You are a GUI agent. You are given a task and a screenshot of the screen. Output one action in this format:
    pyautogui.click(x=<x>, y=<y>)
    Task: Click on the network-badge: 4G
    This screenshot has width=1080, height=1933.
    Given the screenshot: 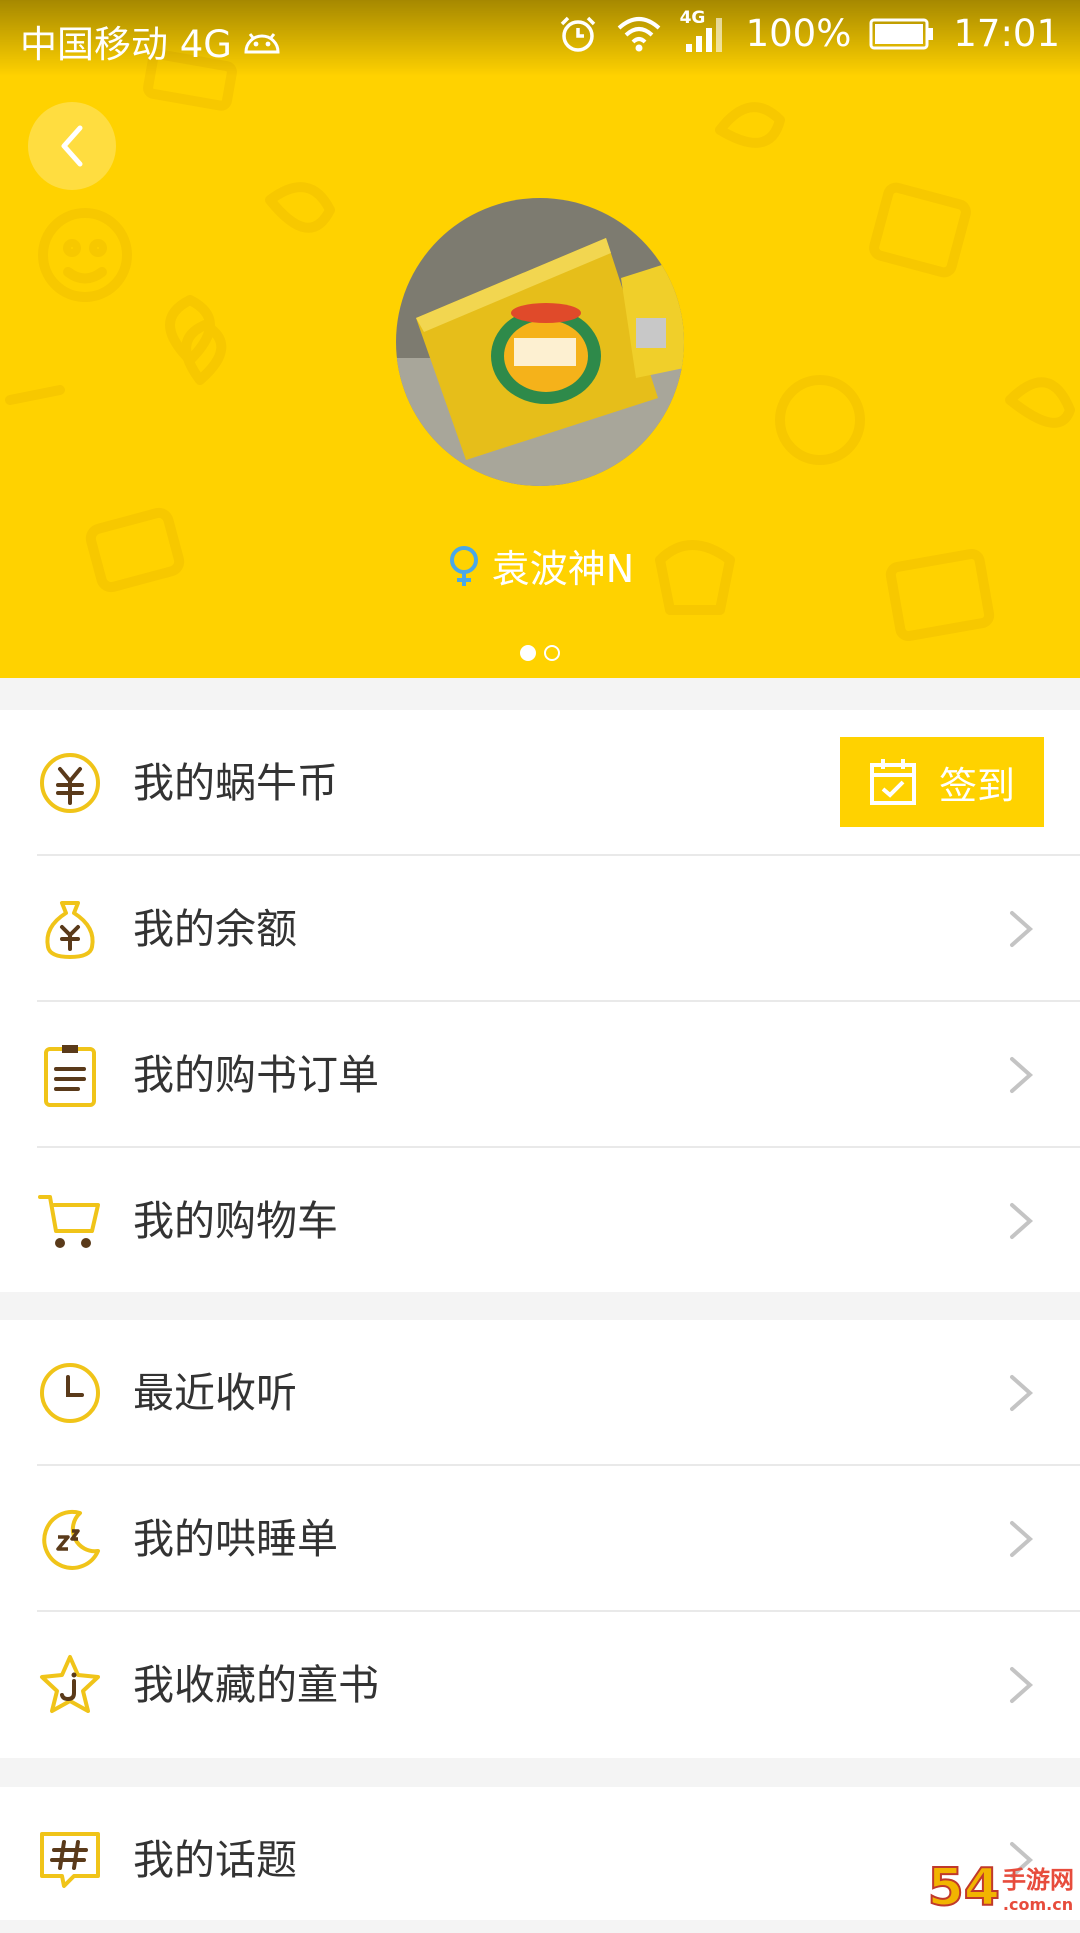 What is the action you would take?
    pyautogui.click(x=692, y=17)
    